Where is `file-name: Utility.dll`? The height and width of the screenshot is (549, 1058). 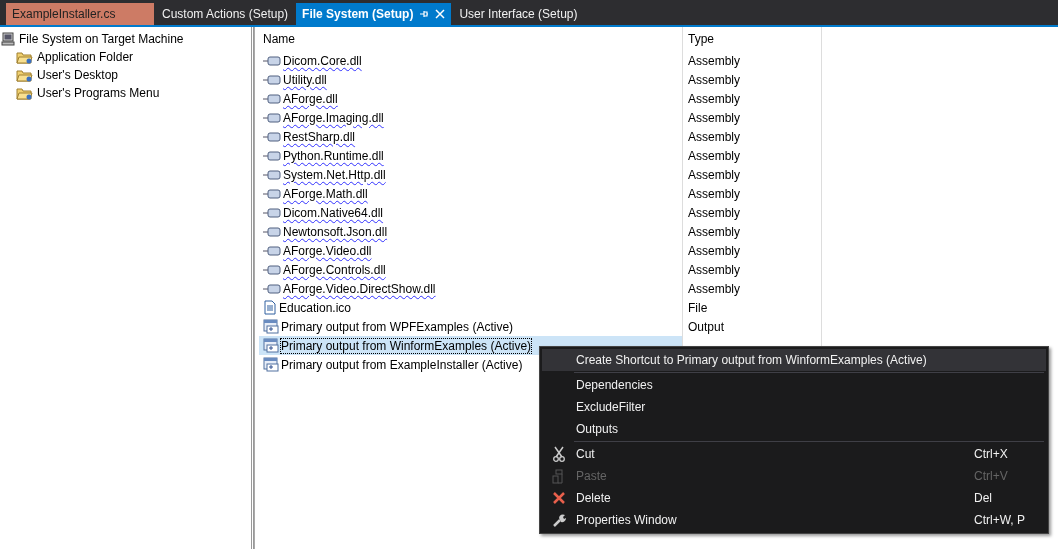
file-name: Utility.dll is located at coordinates (305, 79).